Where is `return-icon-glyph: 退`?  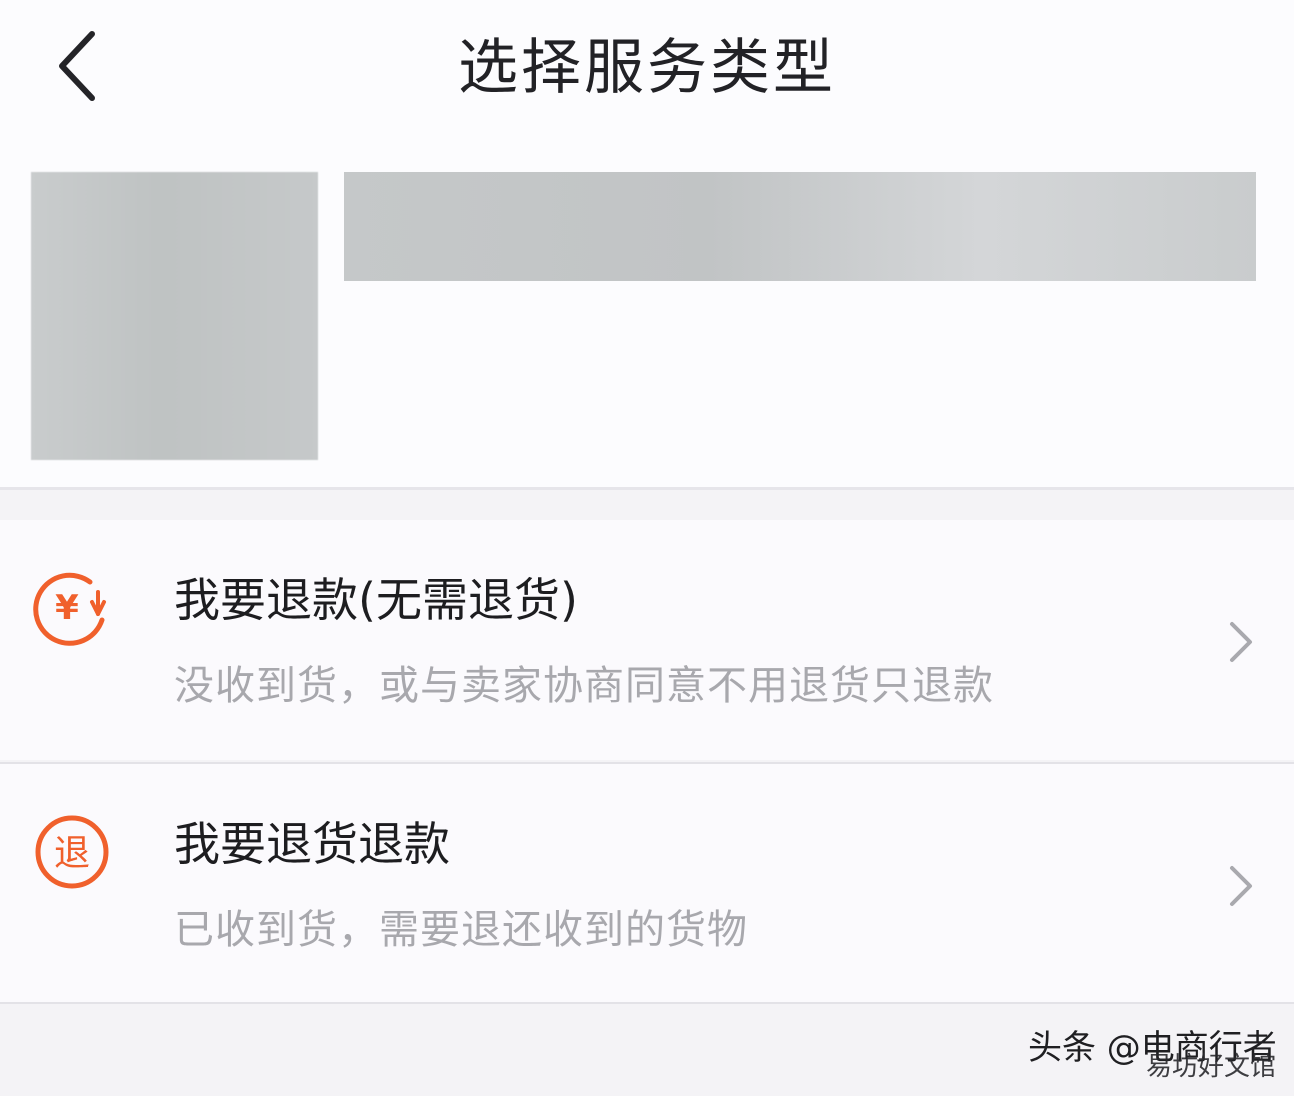 return-icon-glyph: 退 is located at coordinates (72, 853).